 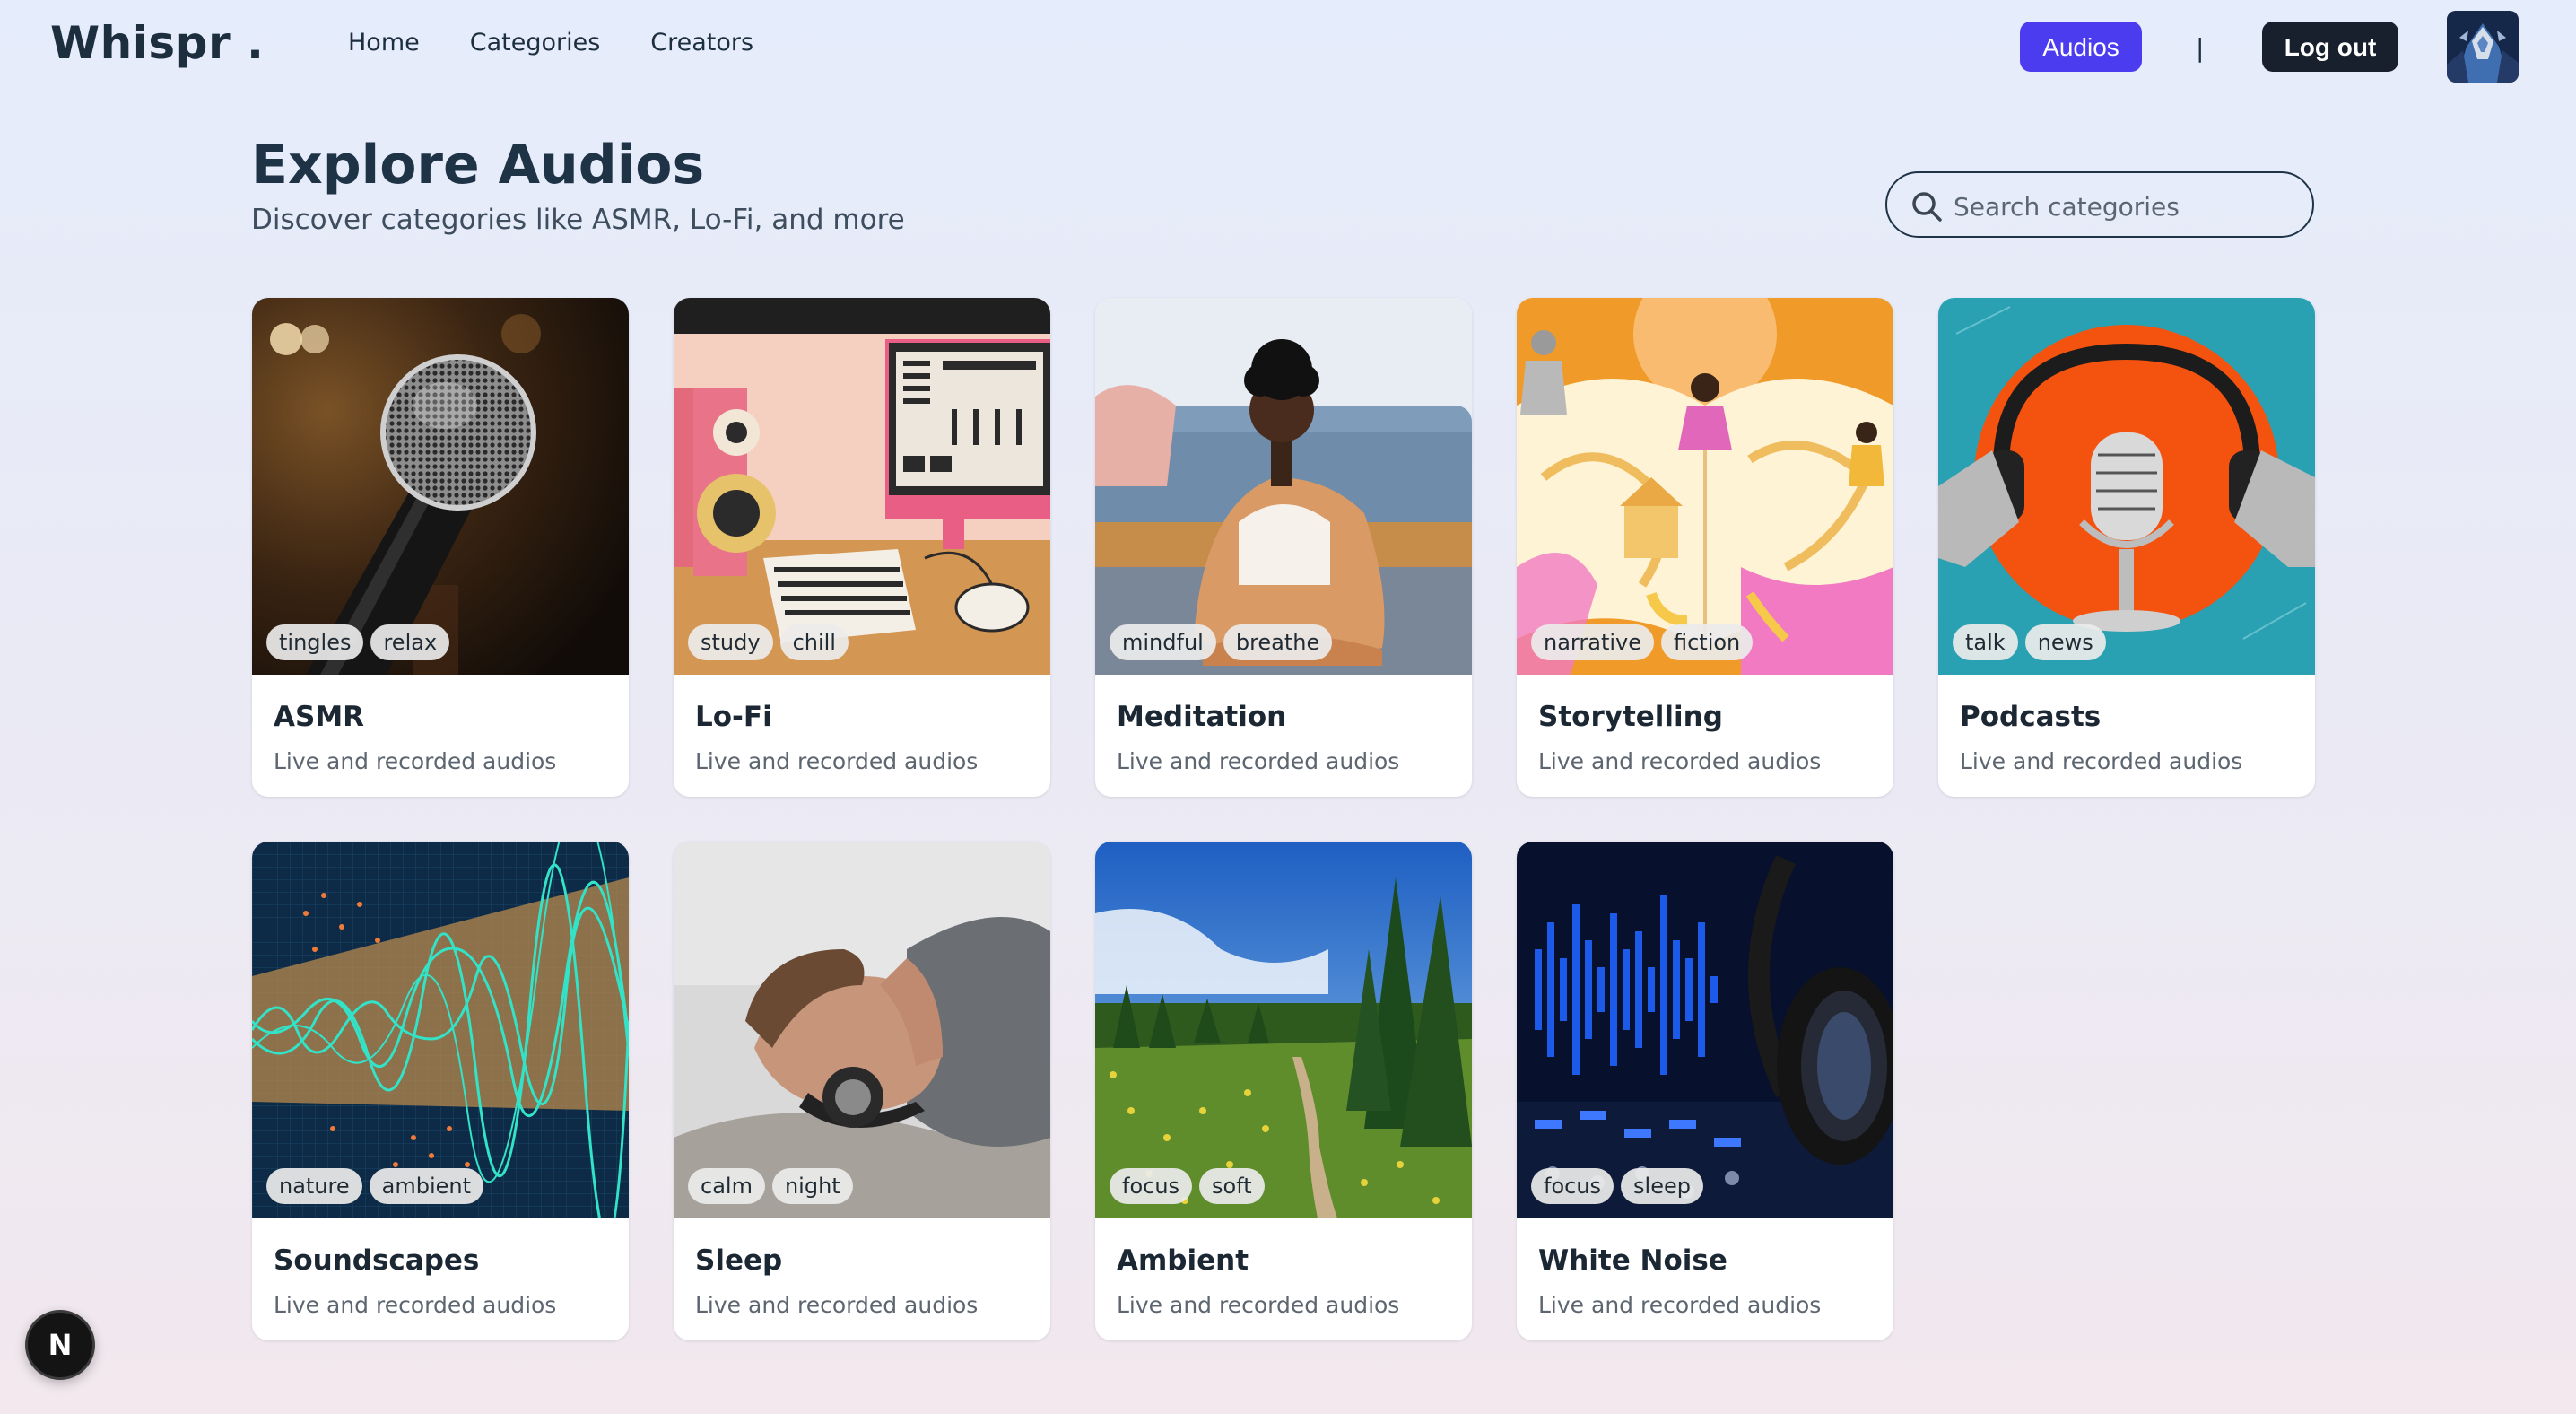 What do you see at coordinates (2081, 47) in the screenshot?
I see `audios-button: Audios` at bounding box center [2081, 47].